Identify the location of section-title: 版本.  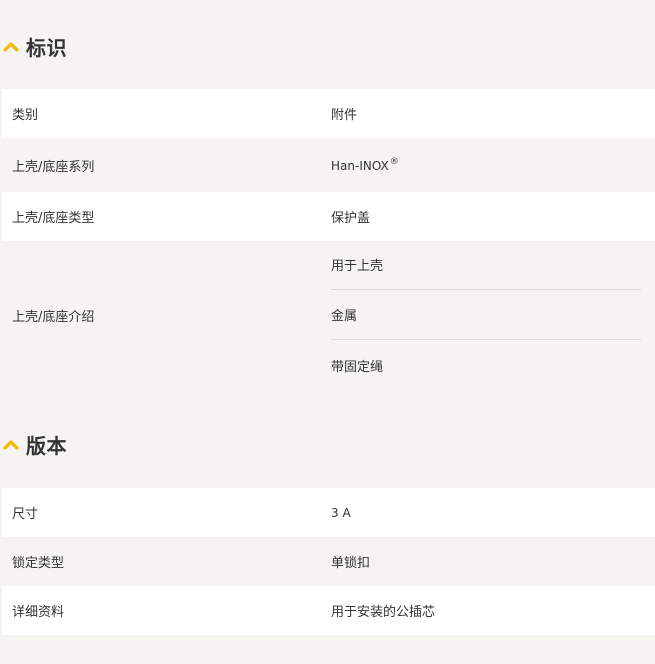
(46, 445).